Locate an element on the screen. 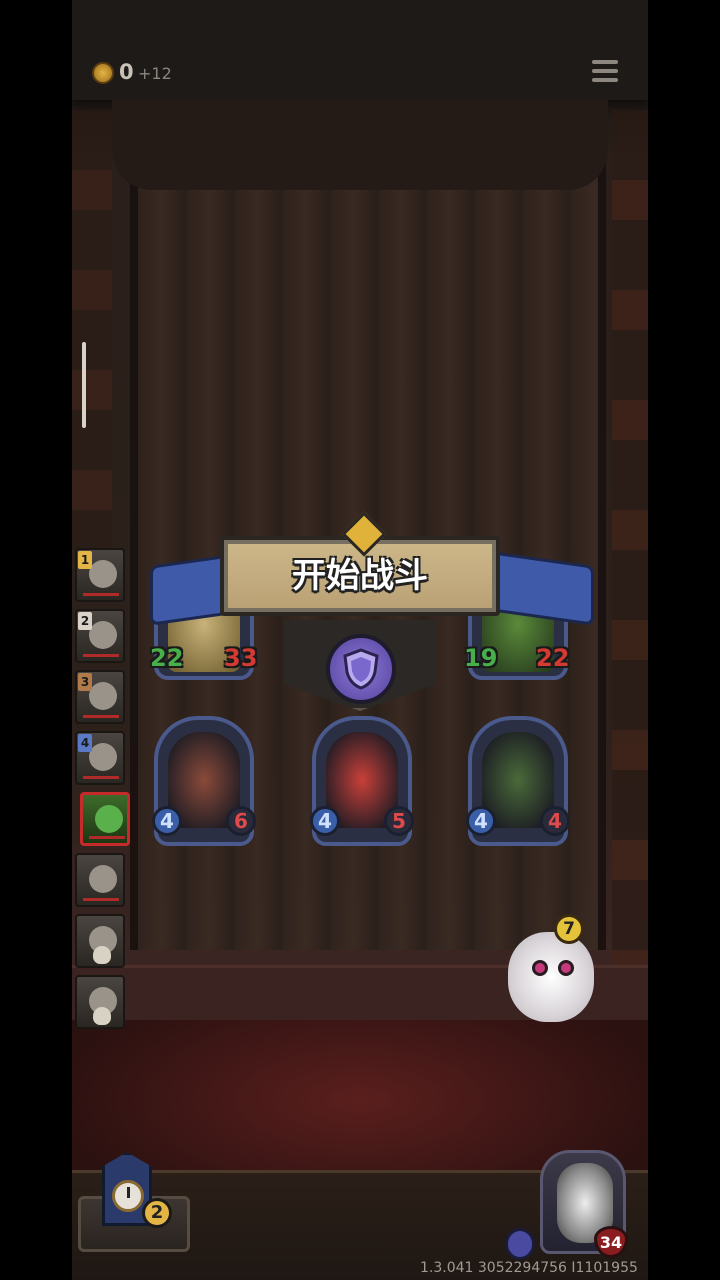 Image resolution: width=720 pixels, height=1280 pixels. hero-shield-icon is located at coordinates (520, 1244).